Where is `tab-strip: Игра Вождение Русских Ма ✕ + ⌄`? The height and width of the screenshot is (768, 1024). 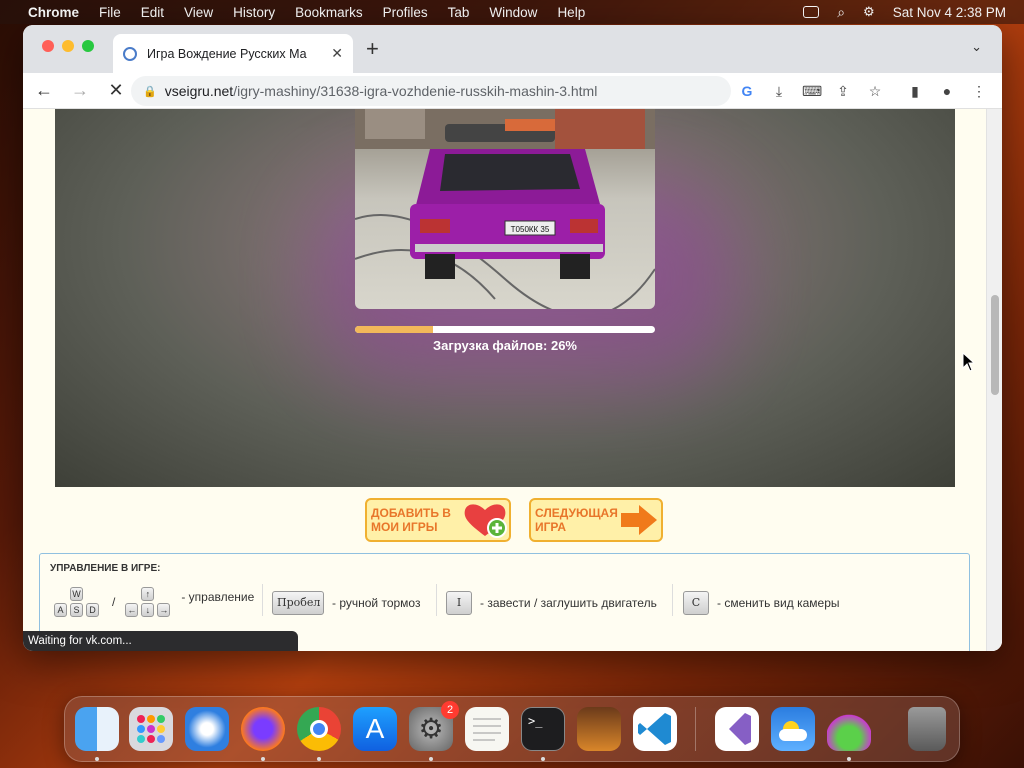
tab-strip: Игра Вождение Русских Ма ✕ + ⌄ is located at coordinates (512, 49).